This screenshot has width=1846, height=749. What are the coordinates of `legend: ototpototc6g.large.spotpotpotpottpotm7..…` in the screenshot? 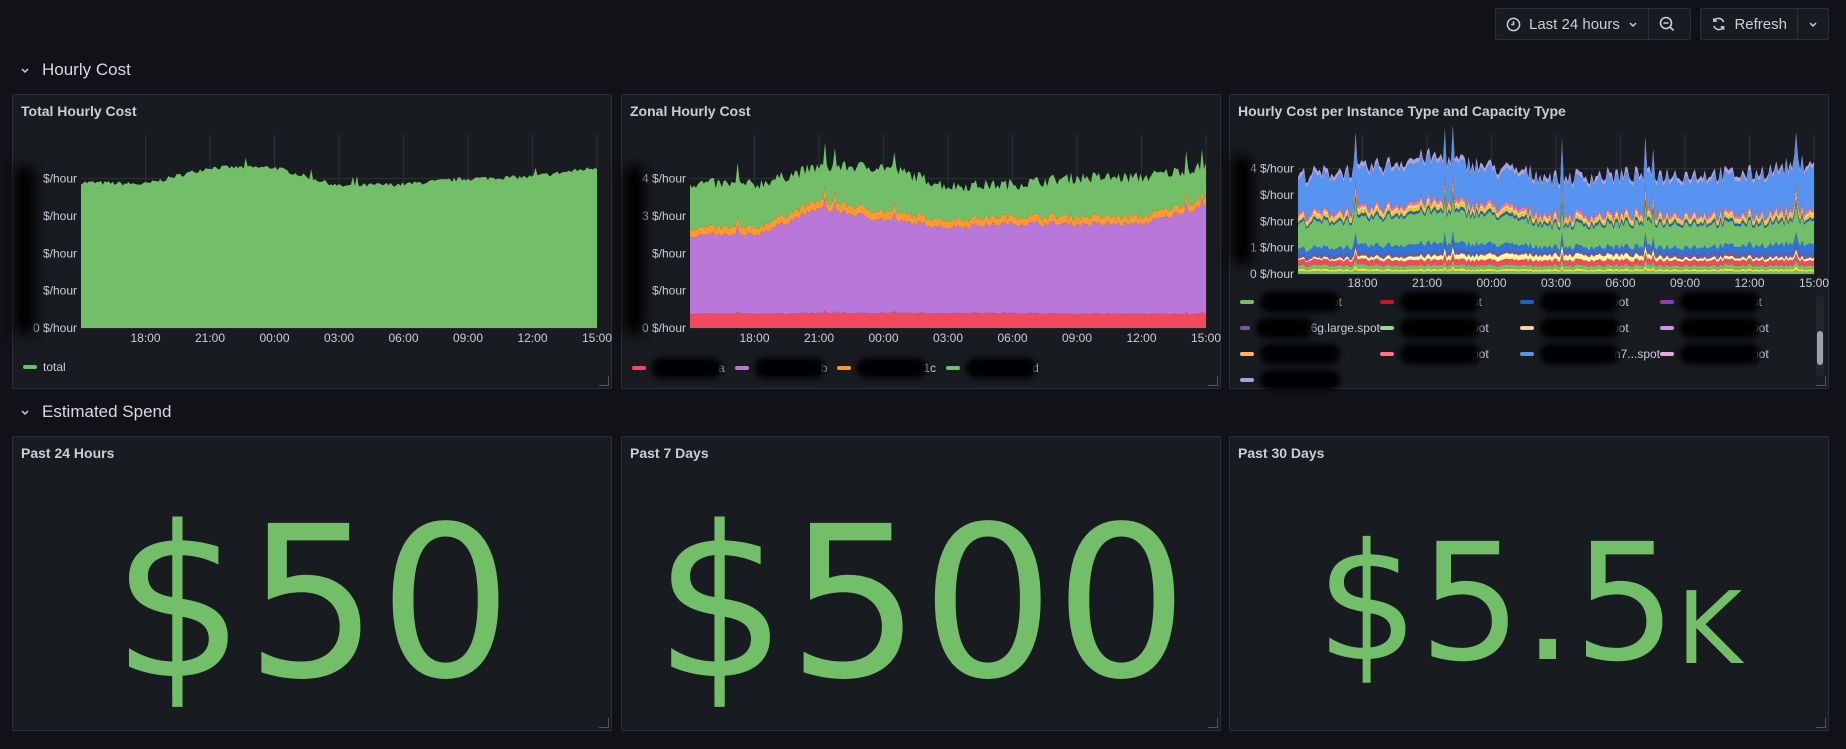 It's located at (1525, 341).